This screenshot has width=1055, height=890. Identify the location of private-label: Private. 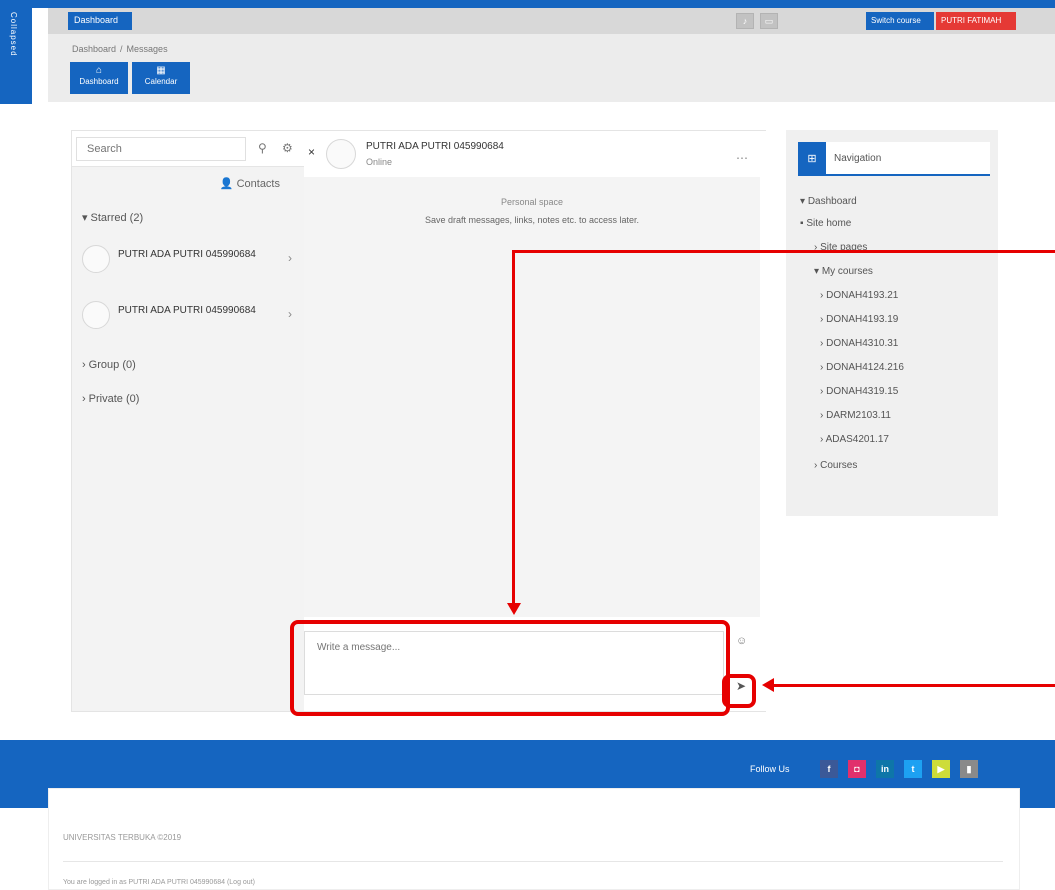
(105, 399).